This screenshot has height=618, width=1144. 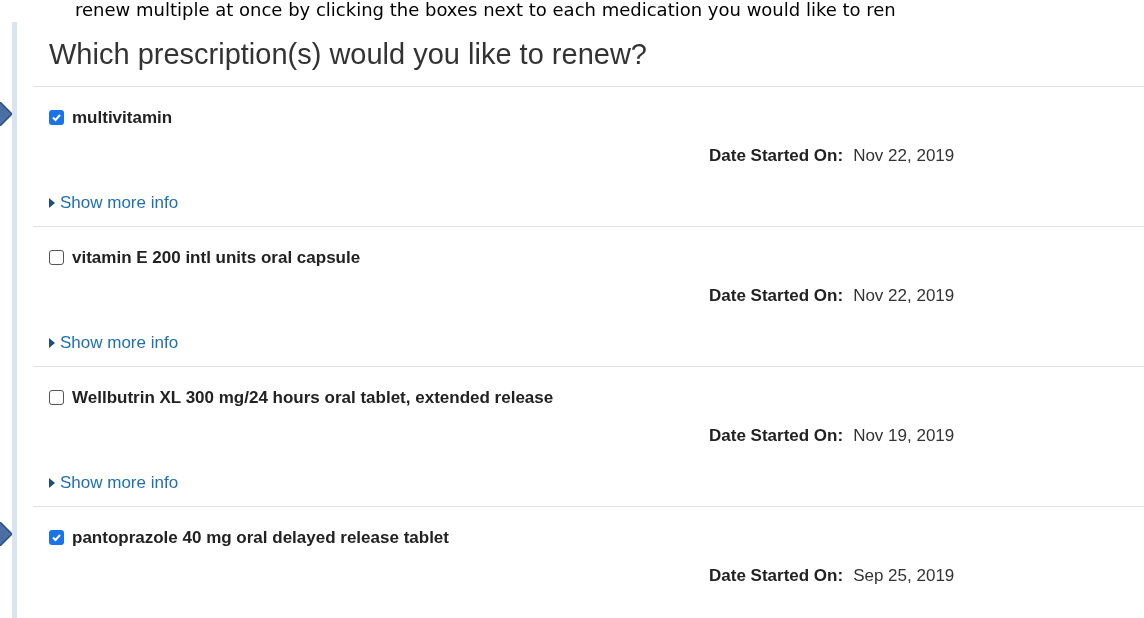 I want to click on page-heading: Which prescription(s) would you like to renew?, so click(x=348, y=54).